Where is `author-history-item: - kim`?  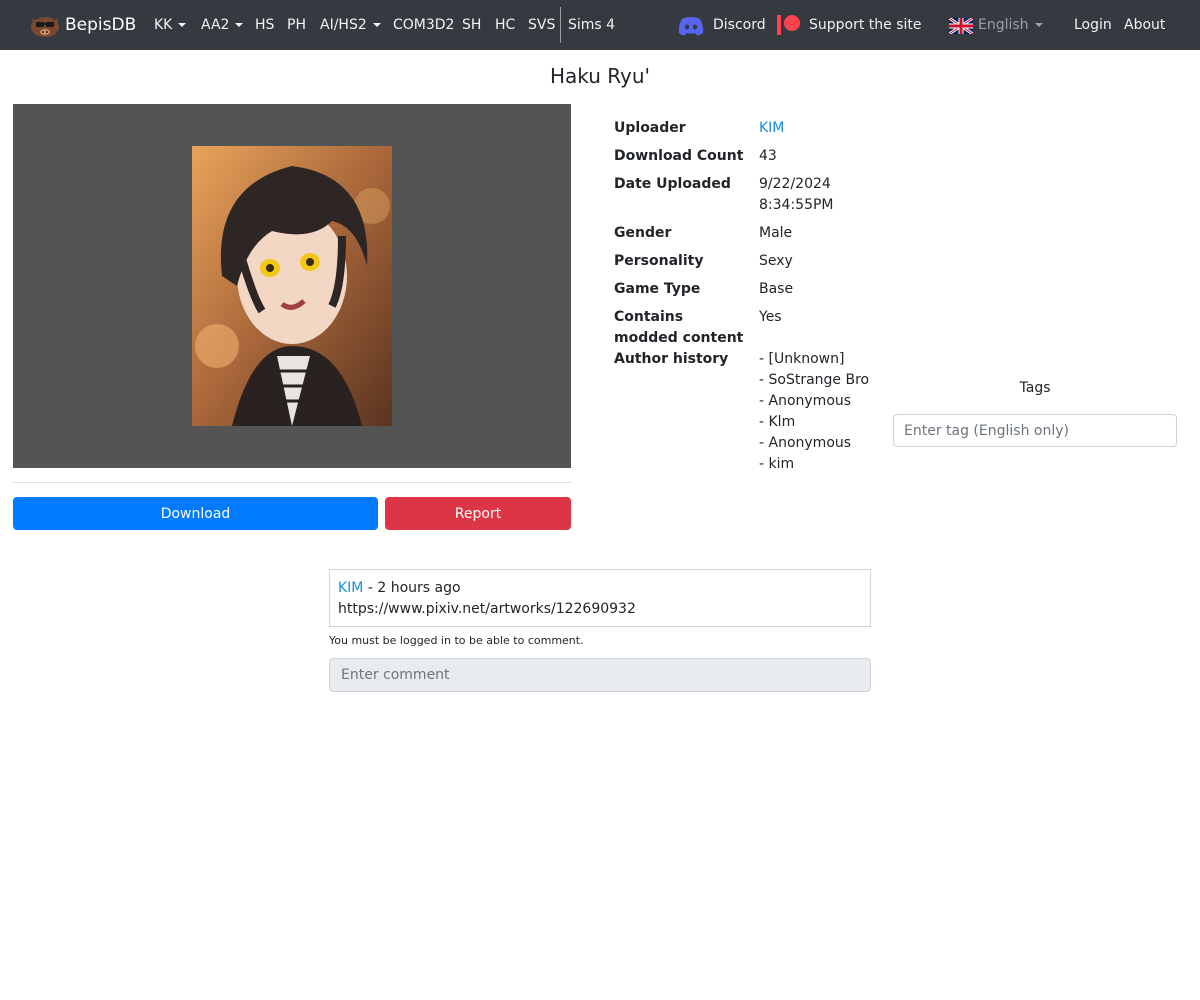
author-history-item: - kim is located at coordinates (777, 464).